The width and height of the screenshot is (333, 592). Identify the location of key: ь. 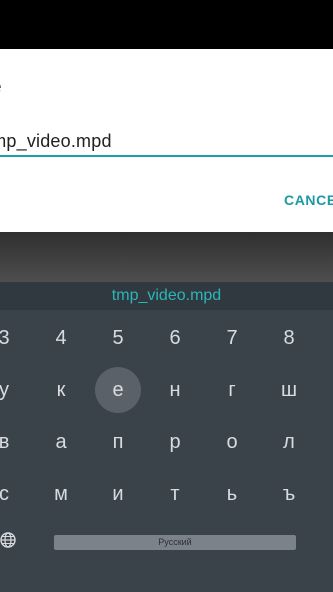
(232, 494).